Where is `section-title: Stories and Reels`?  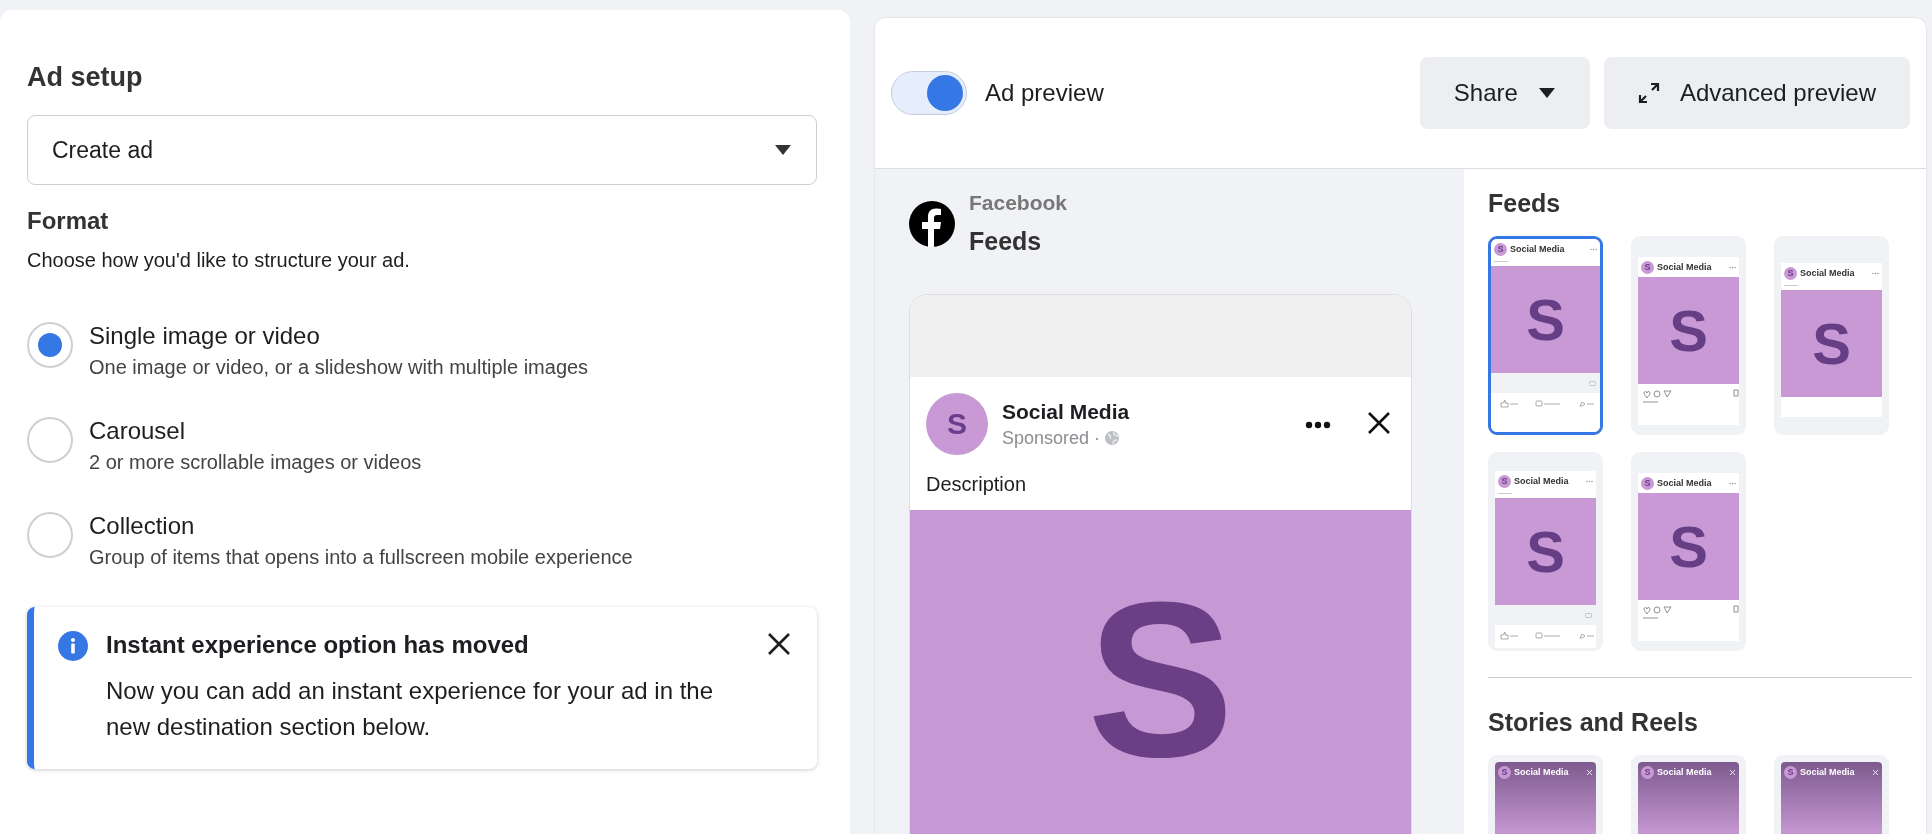
section-title: Stories and Reels is located at coordinates (1593, 722).